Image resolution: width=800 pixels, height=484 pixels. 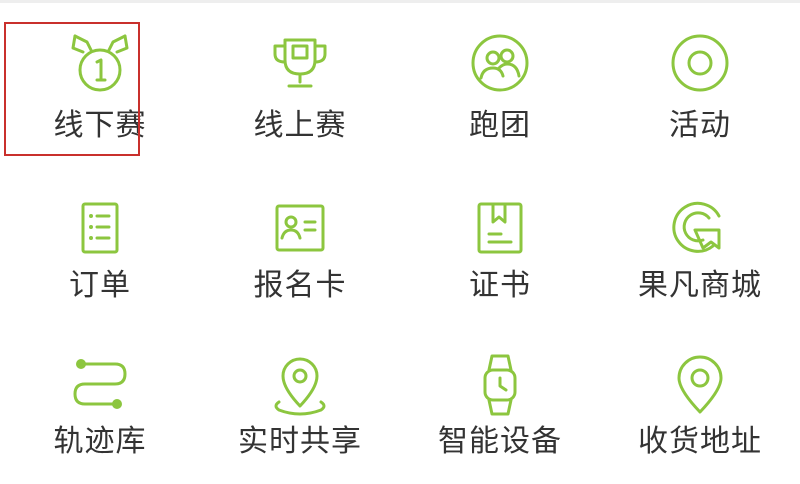 What do you see at coordinates (700, 385) in the screenshot?
I see `address-pin-icon` at bounding box center [700, 385].